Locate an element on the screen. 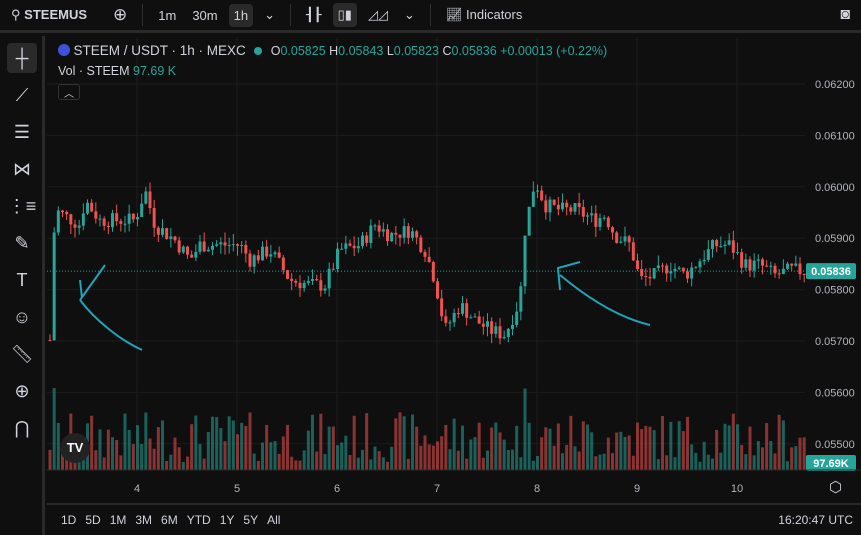 The image size is (861, 535). bar-chart-icon: ┨┠ is located at coordinates (314, 15).